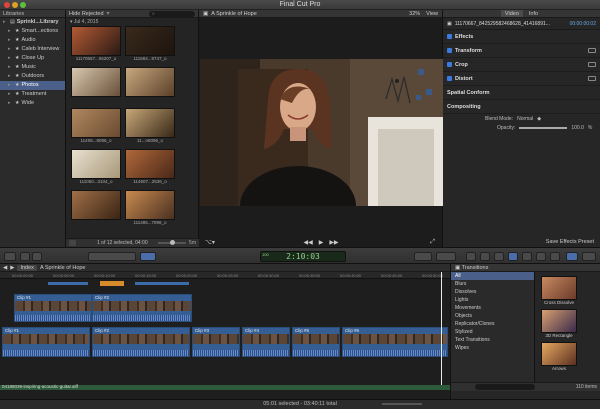 The image size is (600, 409). Describe the element at coordinates (533, 13) in the screenshot. I see `inspector-tab: Info` at that location.